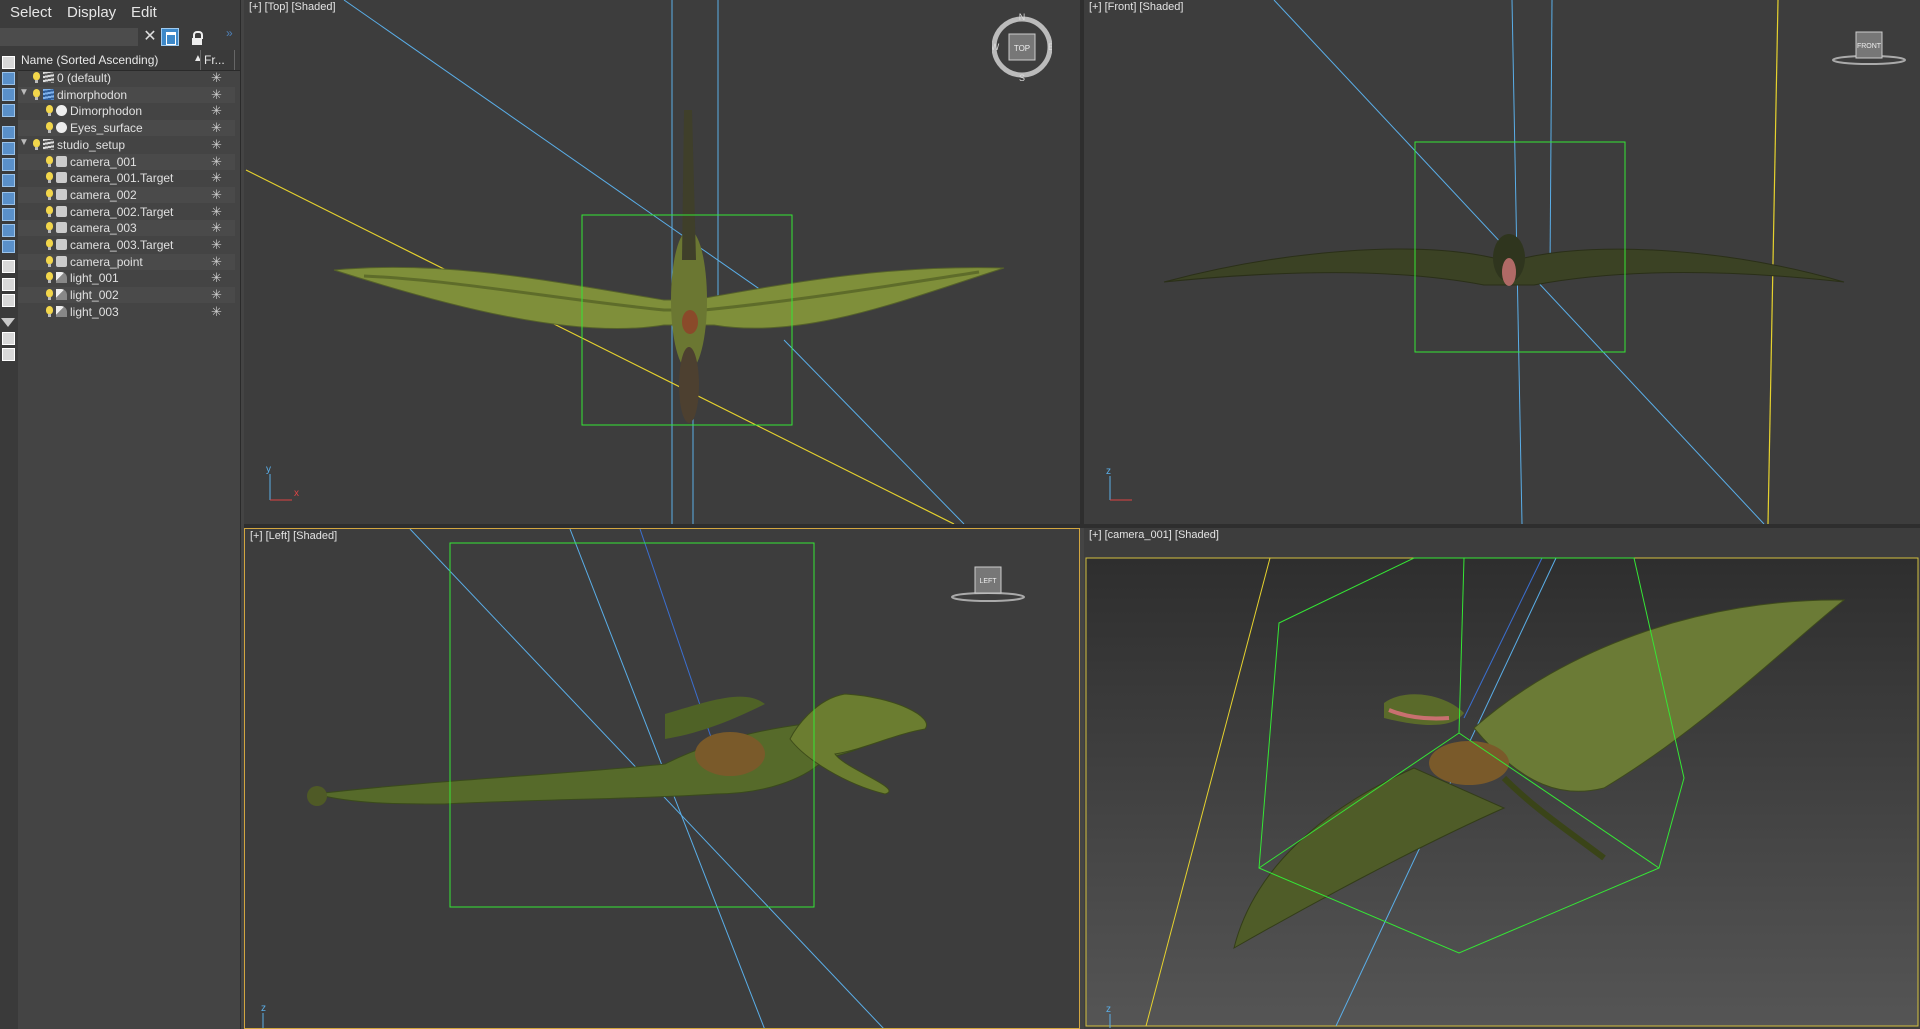  Describe the element at coordinates (293, 536) in the screenshot. I see `viewport-label-left: [+] [Left] [Shaded]` at that location.